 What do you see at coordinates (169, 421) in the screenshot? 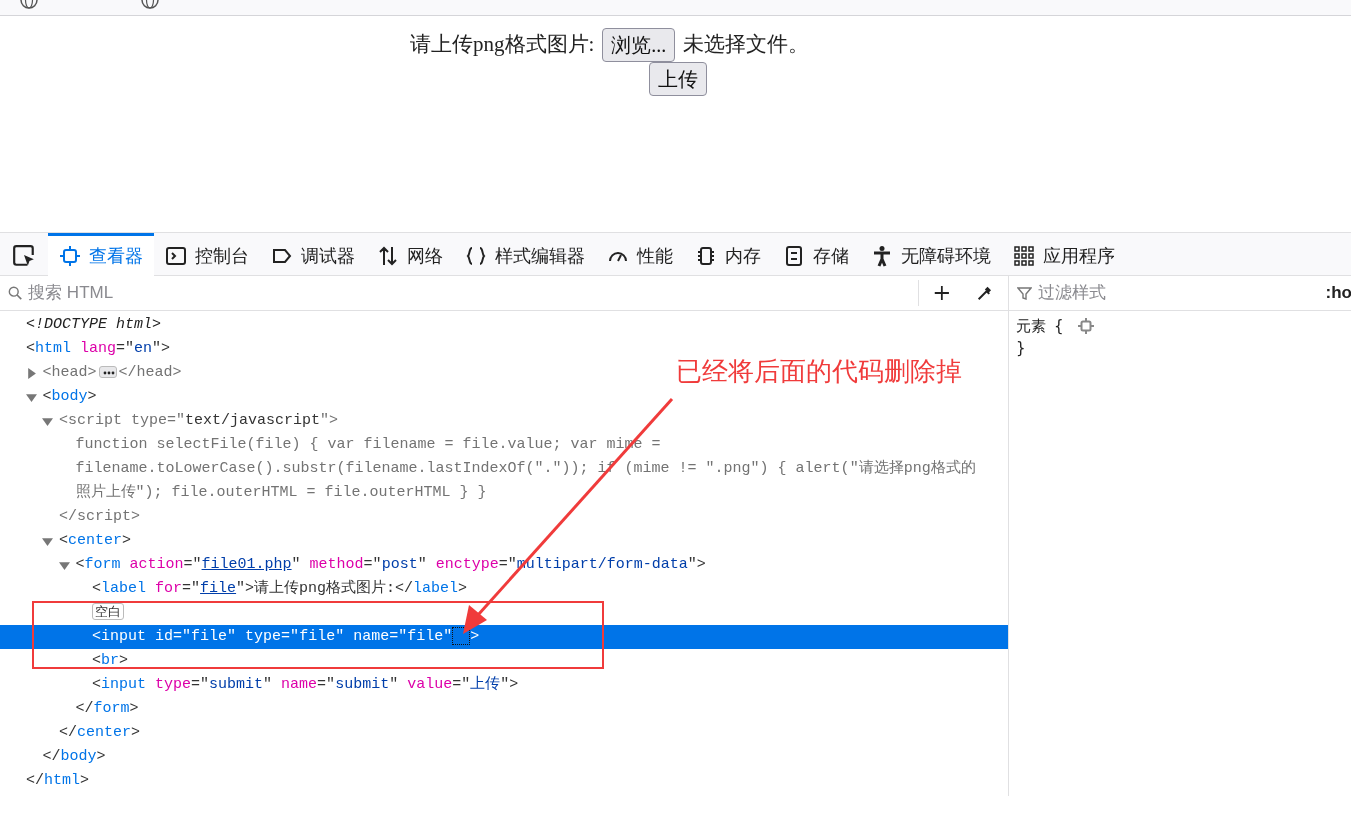
I see `code-line: <script type="text/javascript">` at bounding box center [169, 421].